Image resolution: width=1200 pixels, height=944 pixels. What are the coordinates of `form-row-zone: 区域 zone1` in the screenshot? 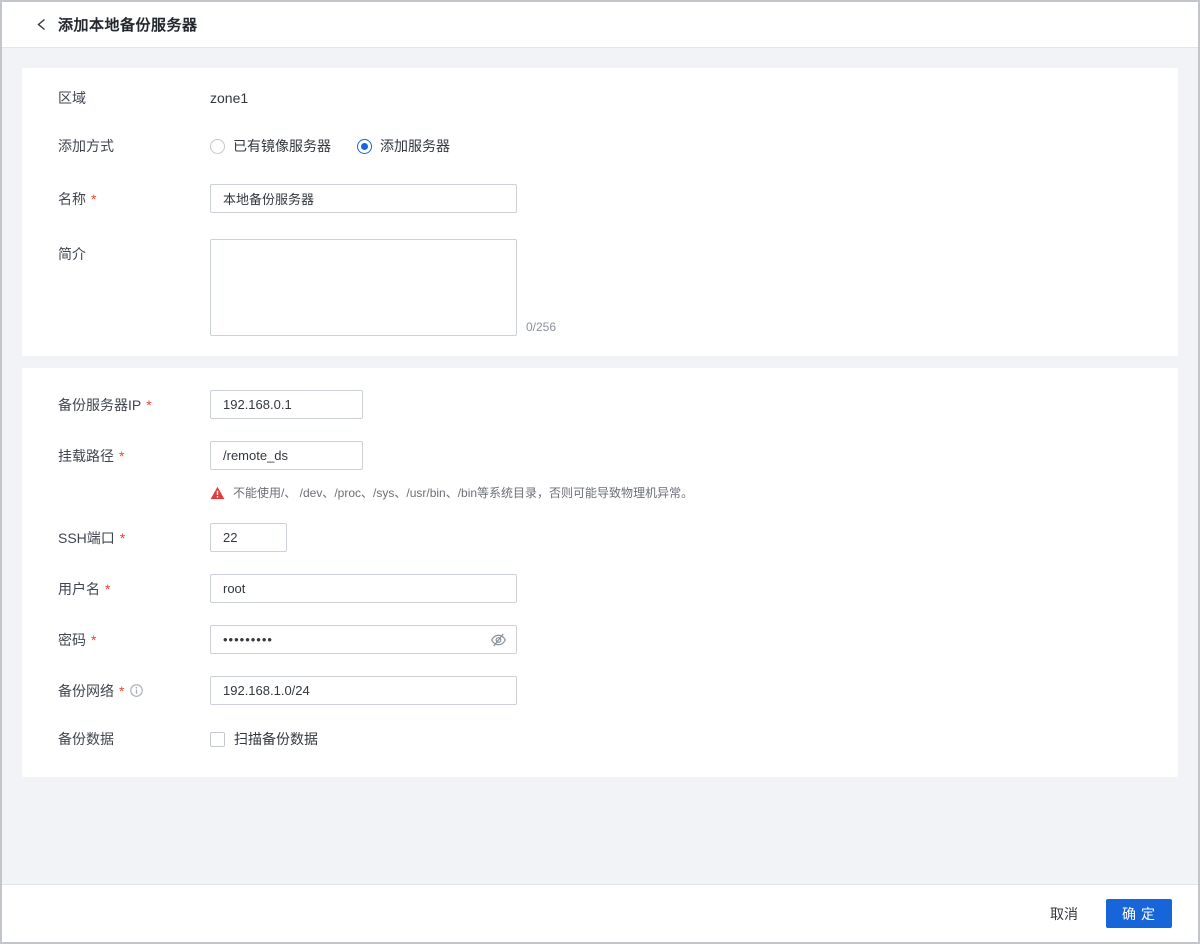 It's located at (599, 98).